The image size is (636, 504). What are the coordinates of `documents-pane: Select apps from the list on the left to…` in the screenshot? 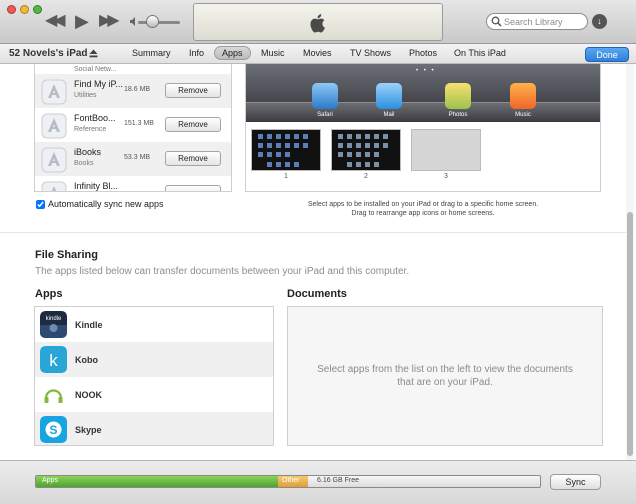 It's located at (445, 376).